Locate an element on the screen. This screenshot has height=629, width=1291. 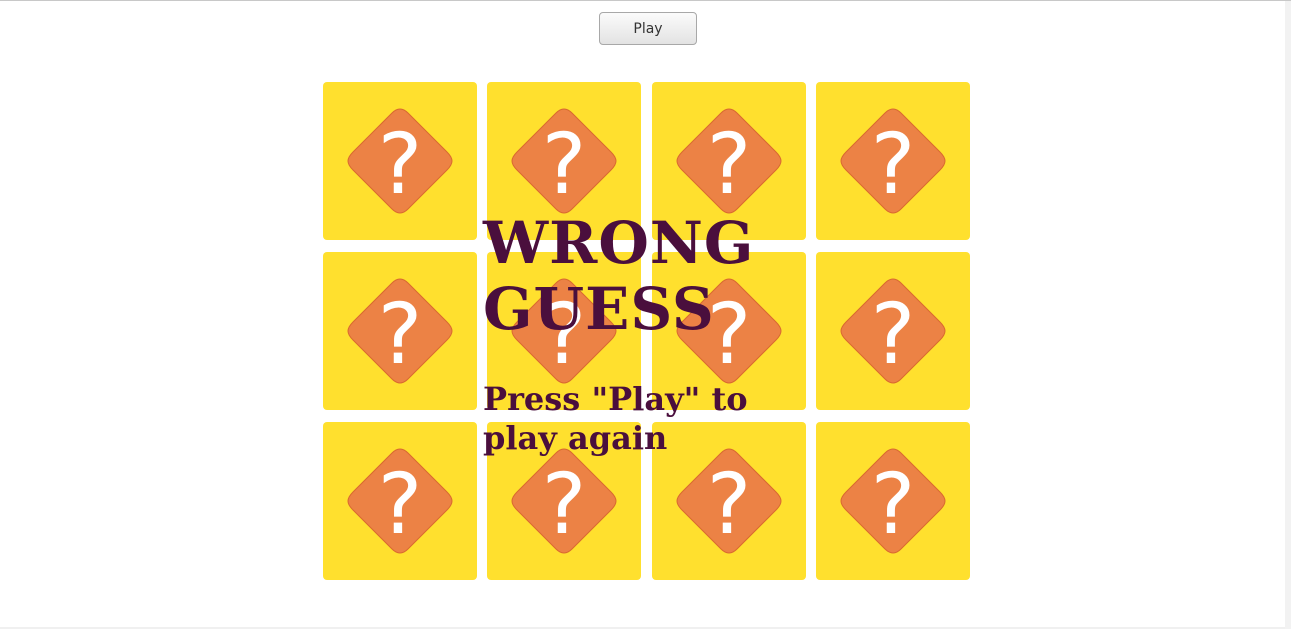
top-divider is located at coordinates (645, 0).